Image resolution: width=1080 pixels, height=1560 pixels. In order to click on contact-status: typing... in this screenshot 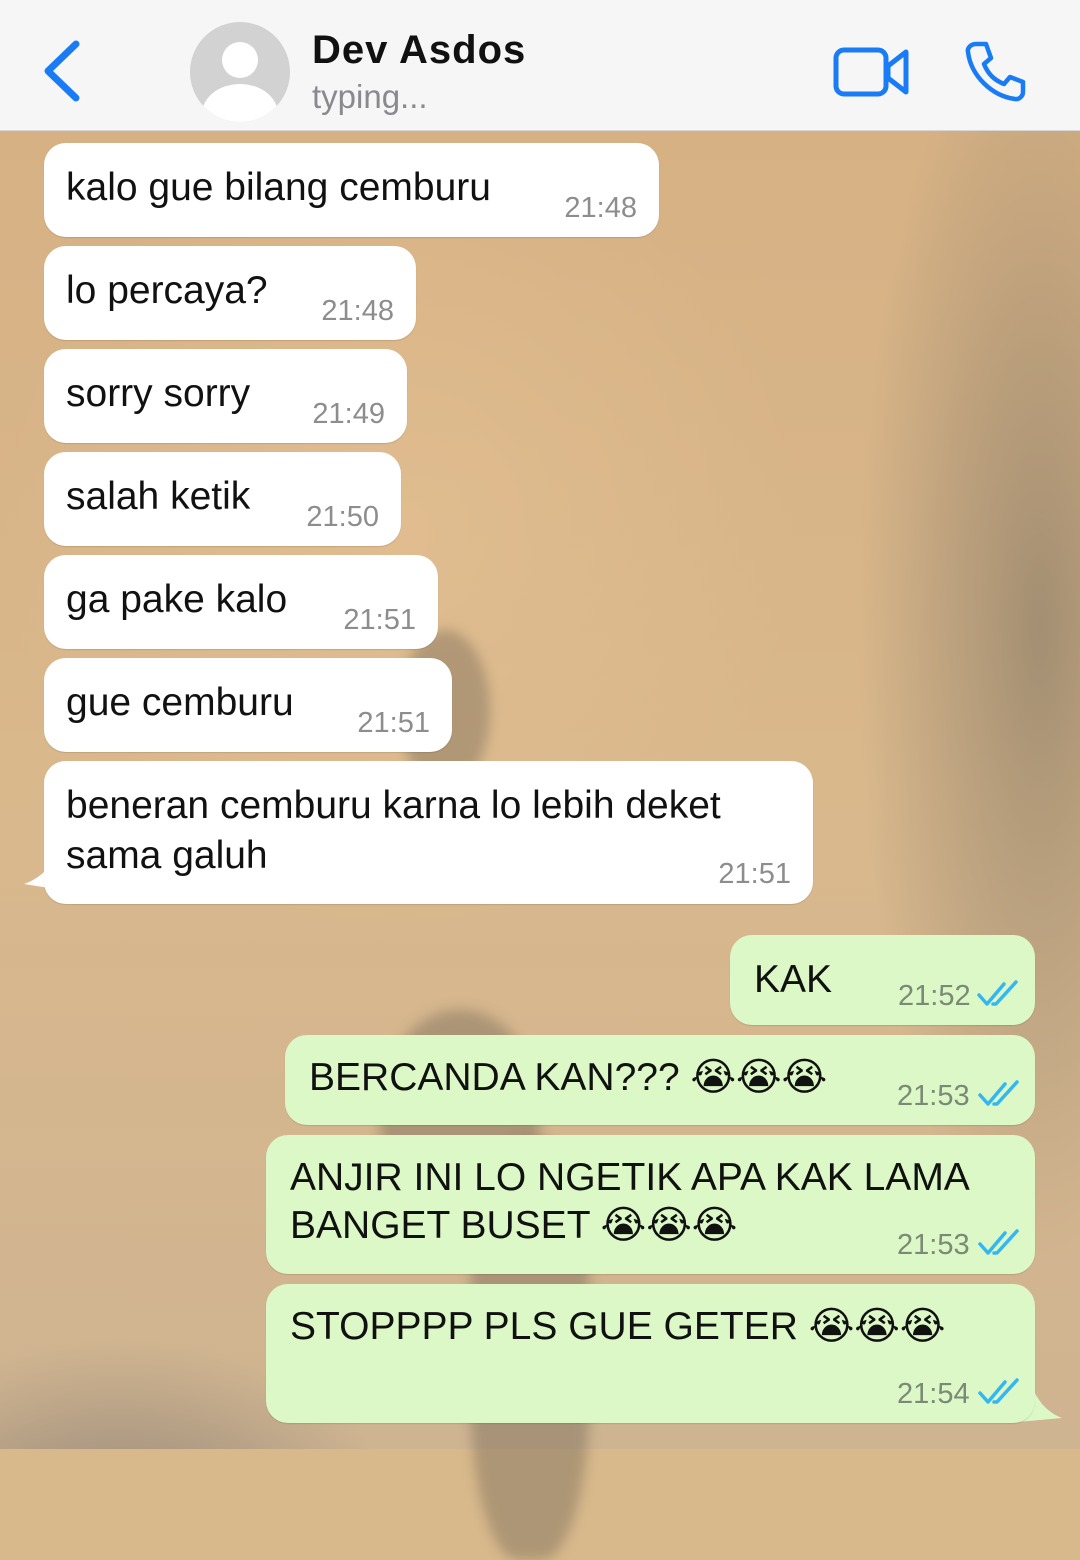, I will do `click(370, 96)`.